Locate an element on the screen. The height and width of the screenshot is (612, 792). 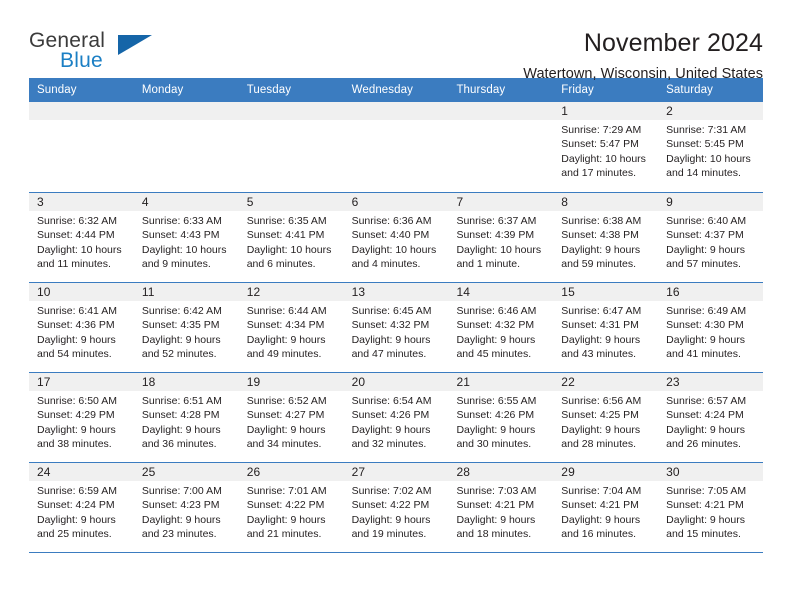
sunrise-text: Sunrise: 7:05 AM is located at coordinates (706, 491).